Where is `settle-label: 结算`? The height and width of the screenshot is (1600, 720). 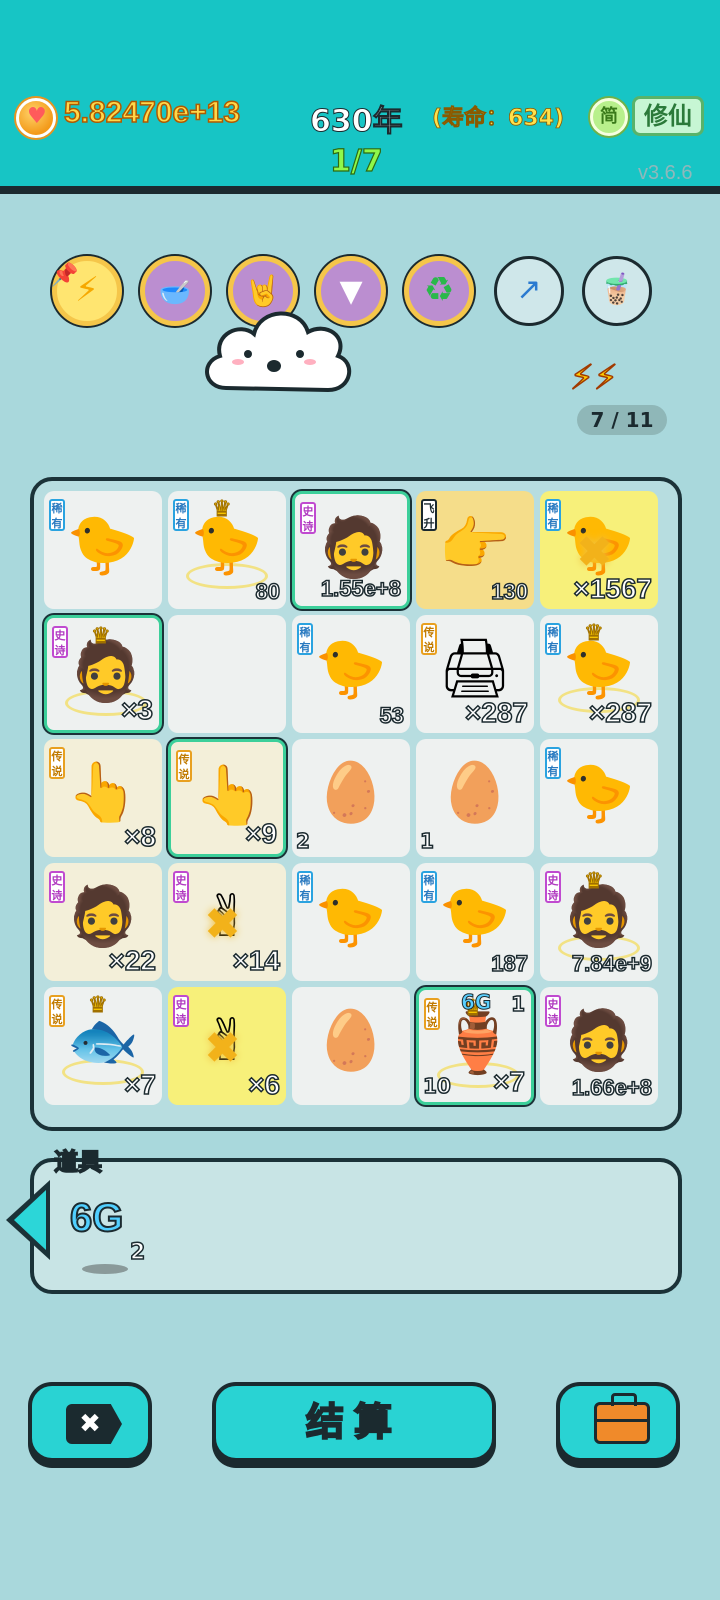
settle-label: 结算 is located at coordinates (353, 1422).